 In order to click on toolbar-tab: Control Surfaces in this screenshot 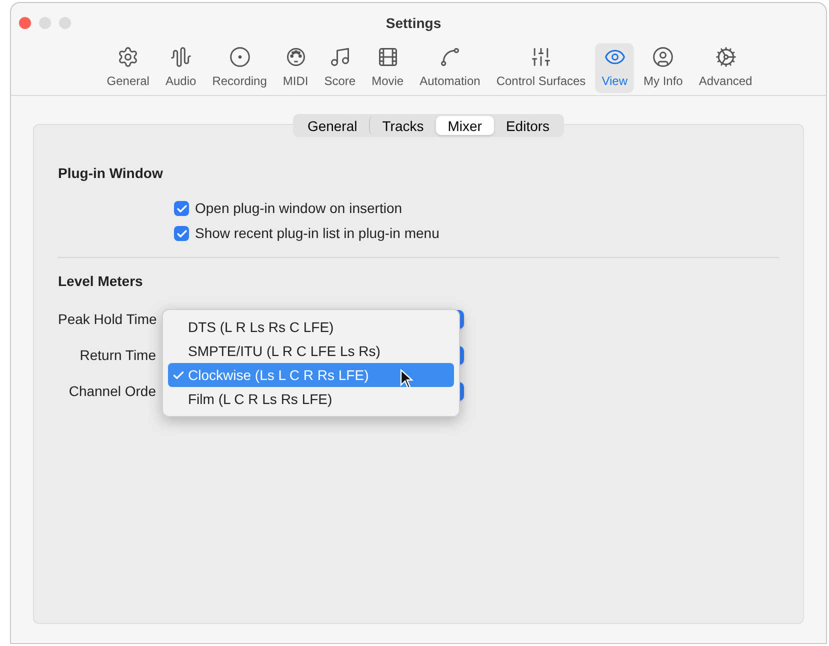, I will do `click(541, 68)`.